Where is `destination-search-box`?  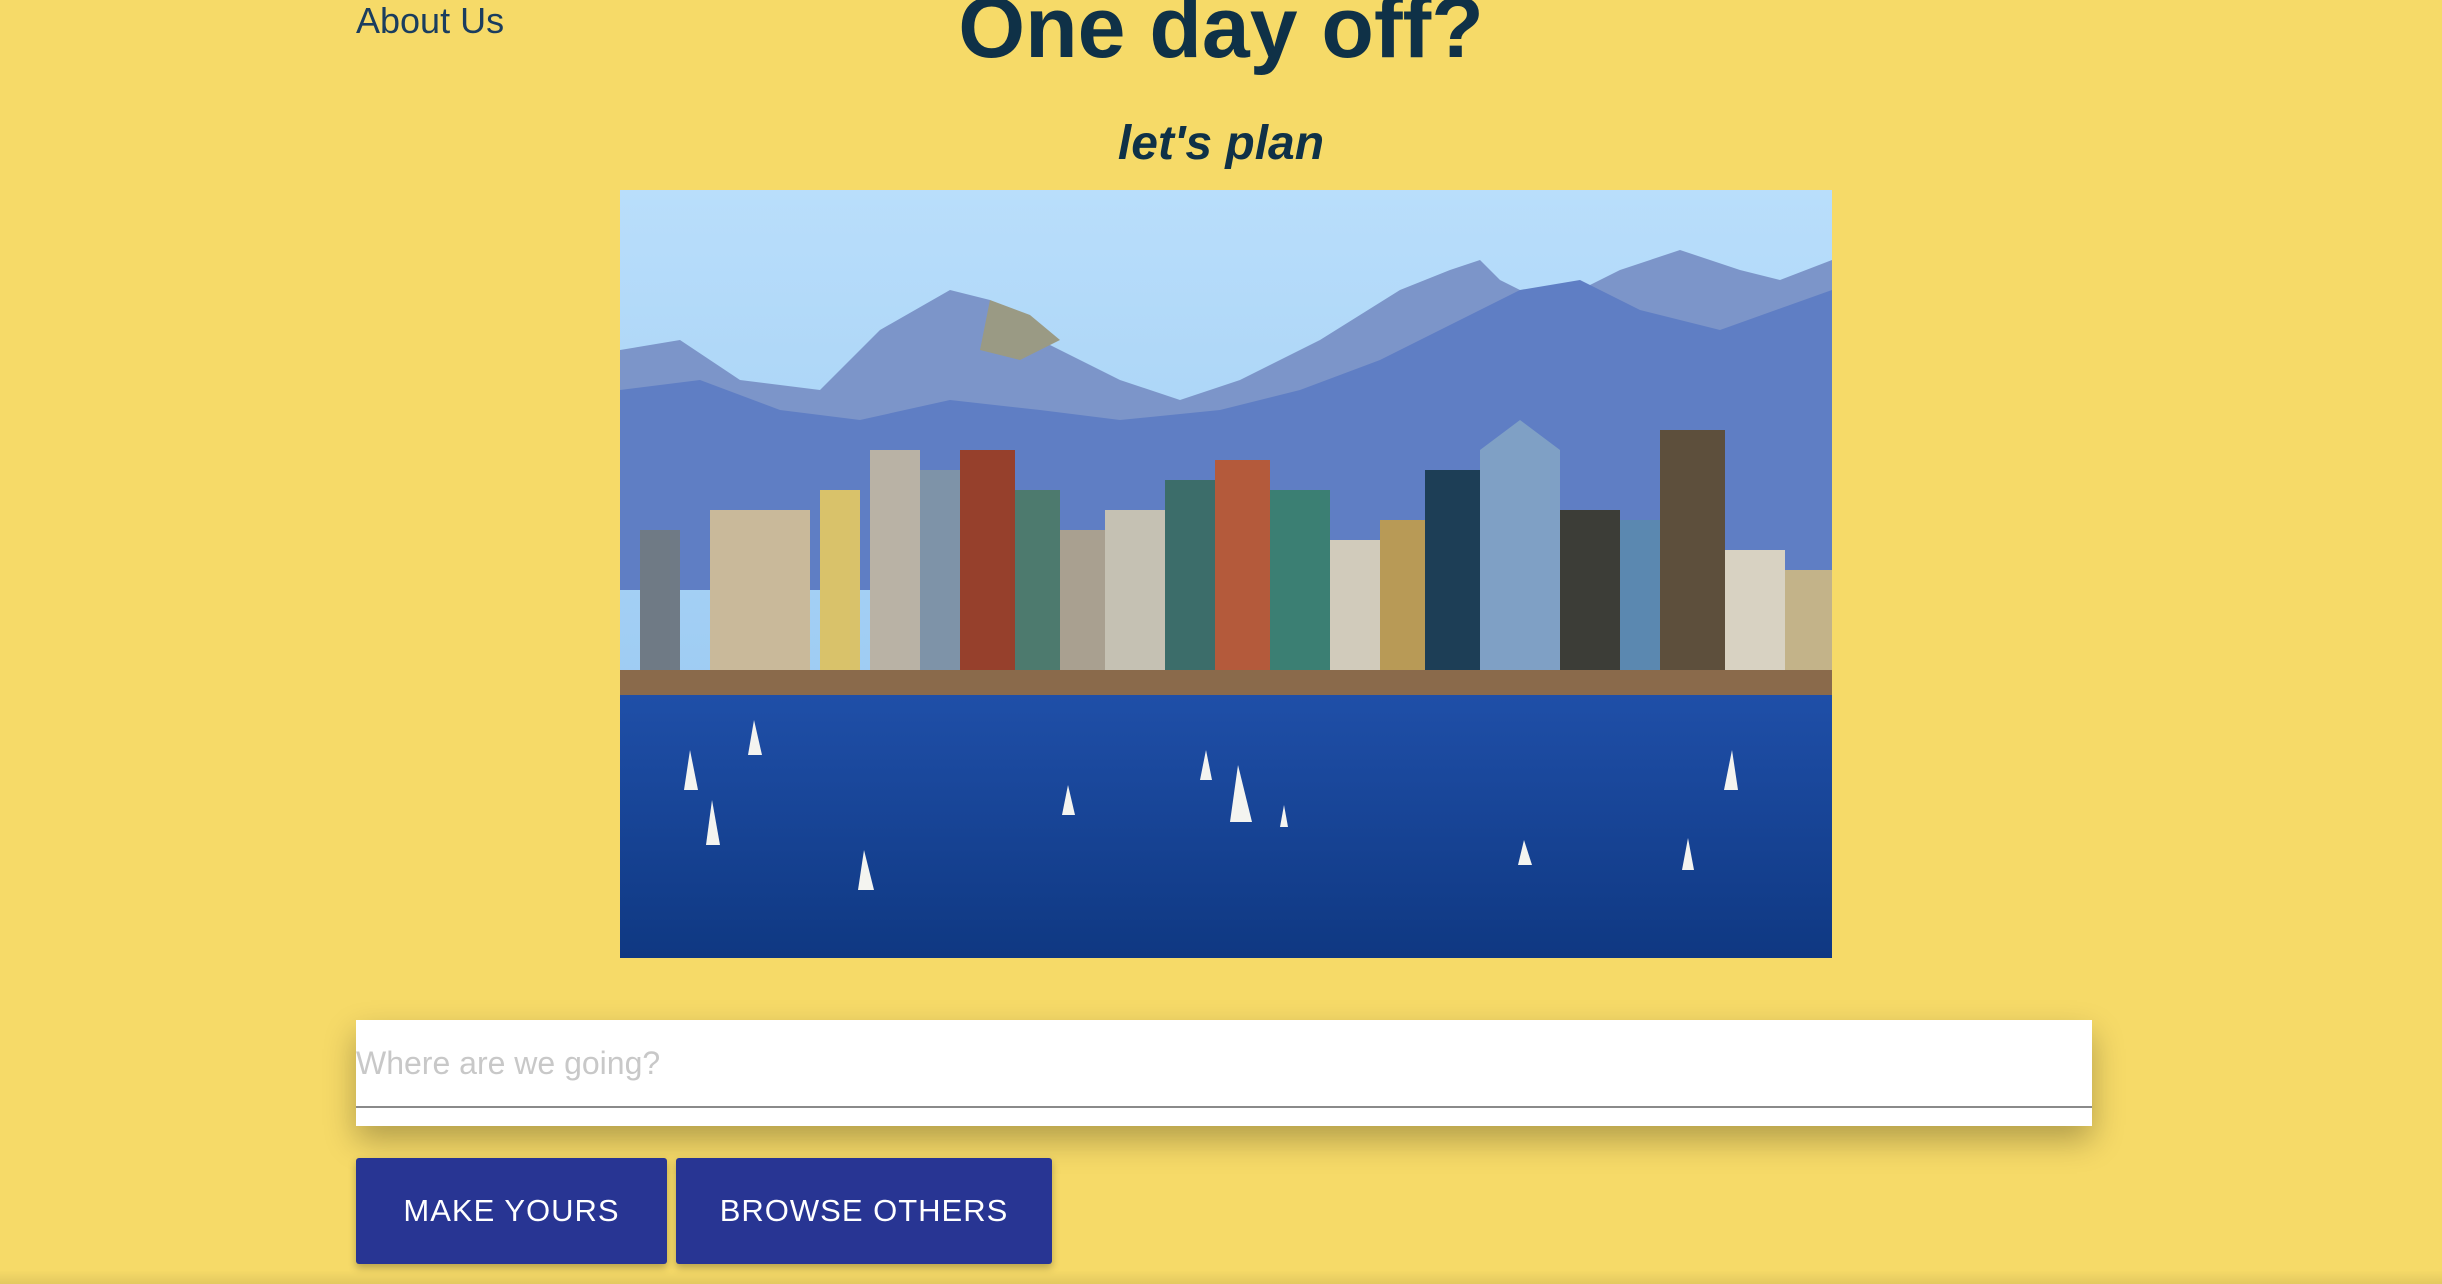
destination-search-box is located at coordinates (1224, 1073).